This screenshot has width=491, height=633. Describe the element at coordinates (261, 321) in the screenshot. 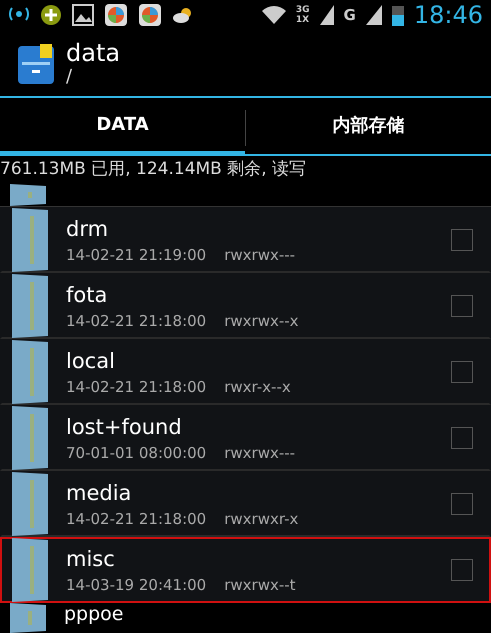

I see `file-permissions: rwxrwx--x` at that location.